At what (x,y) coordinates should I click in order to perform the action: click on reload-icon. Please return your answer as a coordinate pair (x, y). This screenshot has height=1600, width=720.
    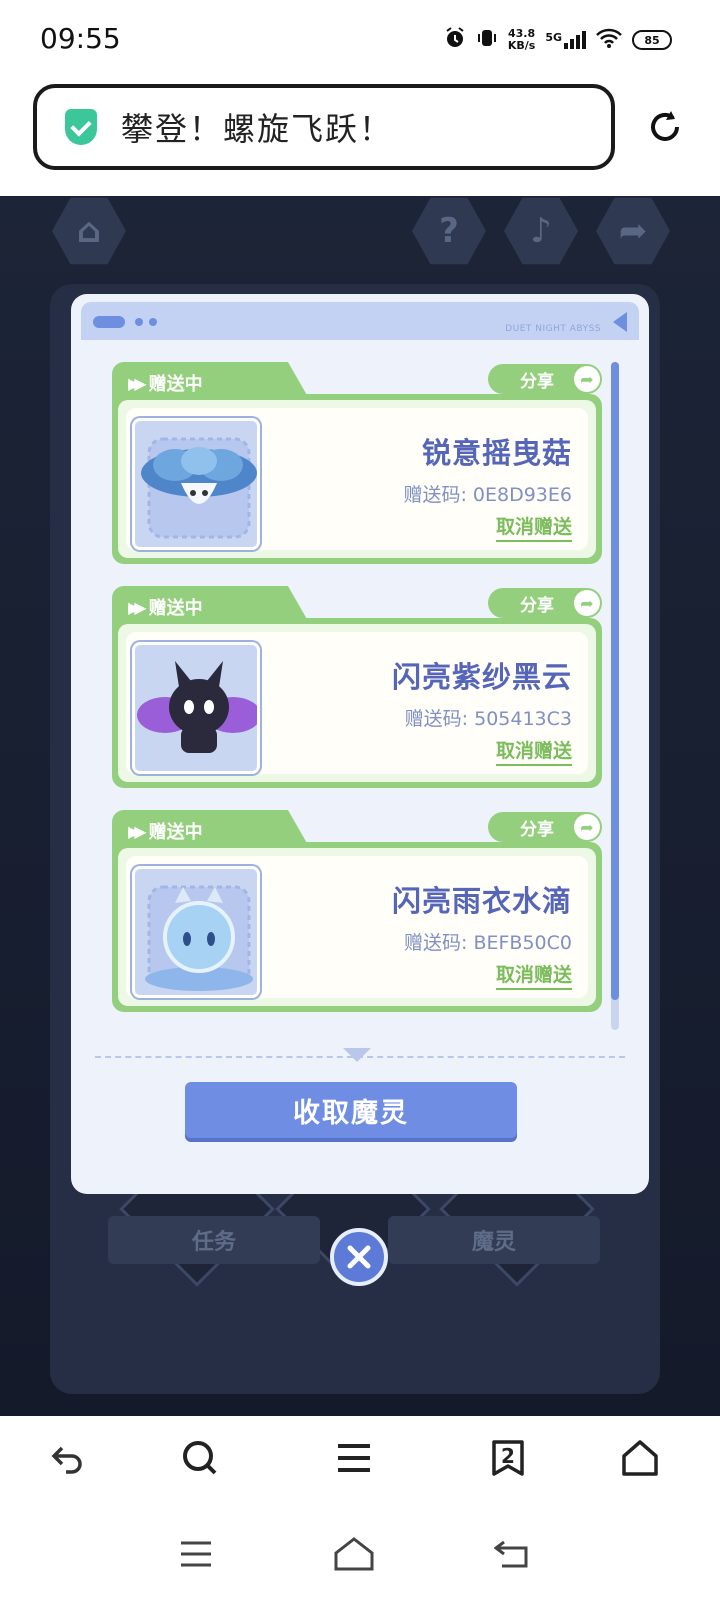
    Looking at the image, I should click on (665, 126).